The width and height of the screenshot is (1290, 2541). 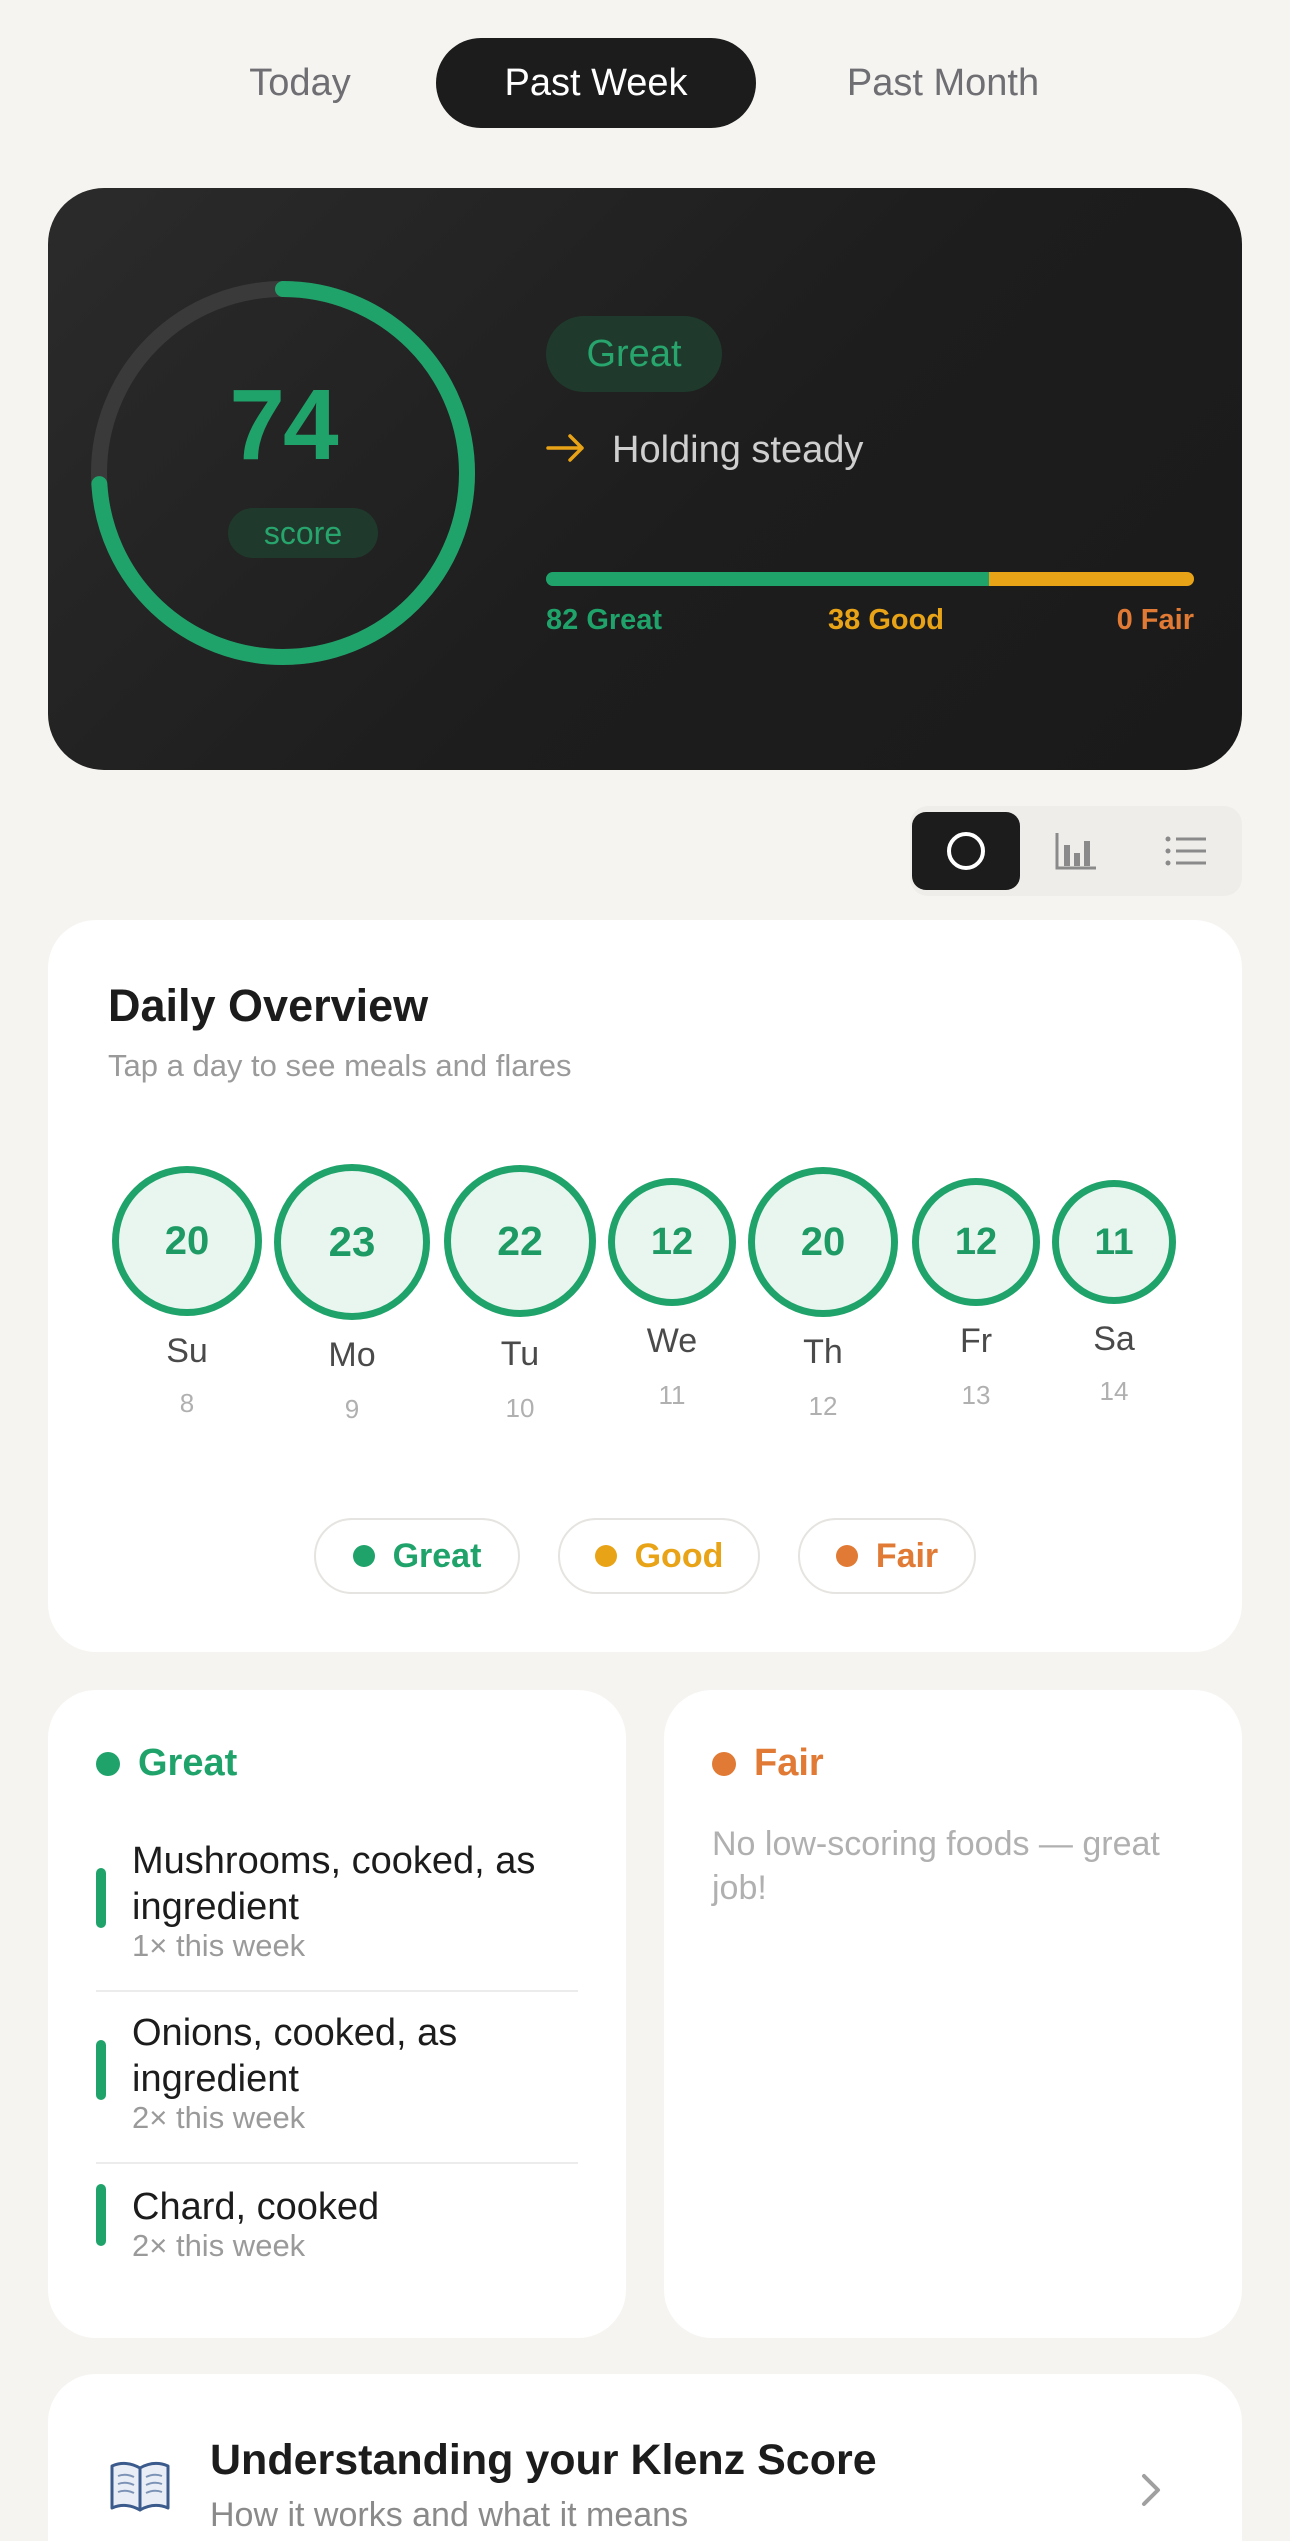 I want to click on legend-great: Great, so click(x=417, y=1556).